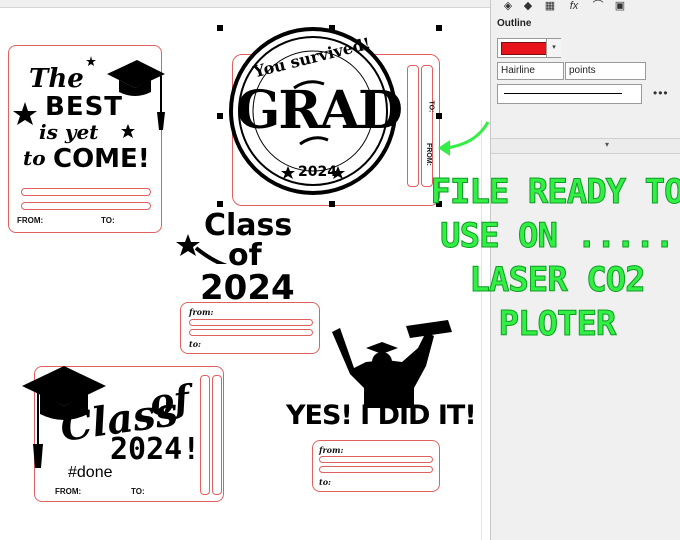  Describe the element at coordinates (620, 6) in the screenshot. I see `image-tab-icon: ▣` at that location.